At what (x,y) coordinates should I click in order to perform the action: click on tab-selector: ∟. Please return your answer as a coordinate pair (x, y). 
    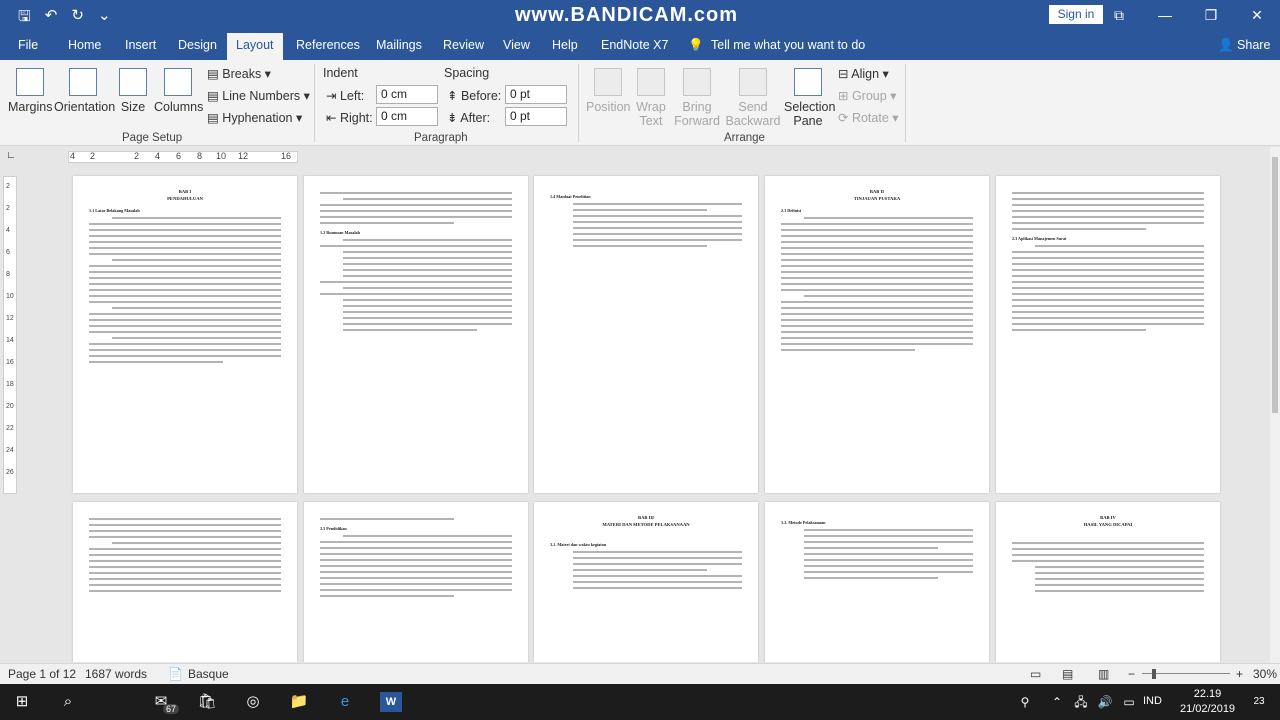
    Looking at the image, I should click on (11, 155).